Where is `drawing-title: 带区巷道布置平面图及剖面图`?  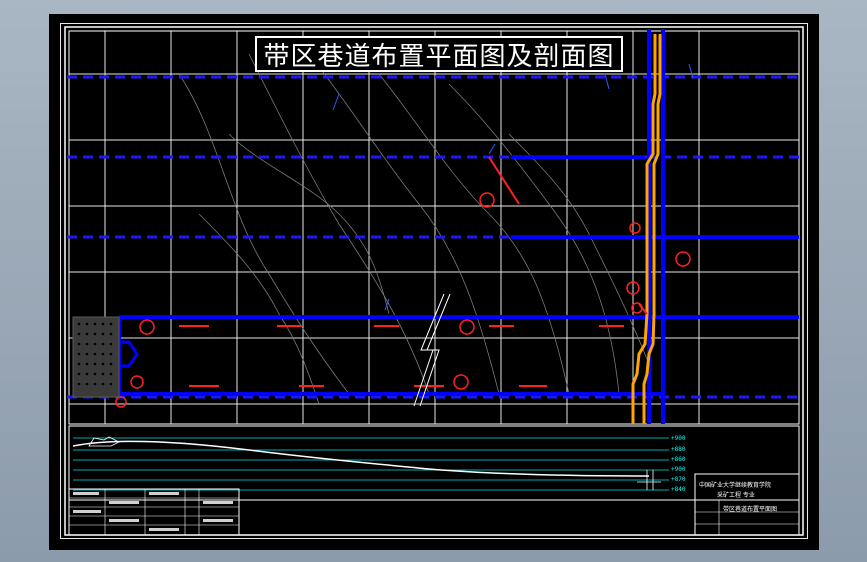
drawing-title: 带区巷道布置平面图及剖面图 is located at coordinates (439, 56).